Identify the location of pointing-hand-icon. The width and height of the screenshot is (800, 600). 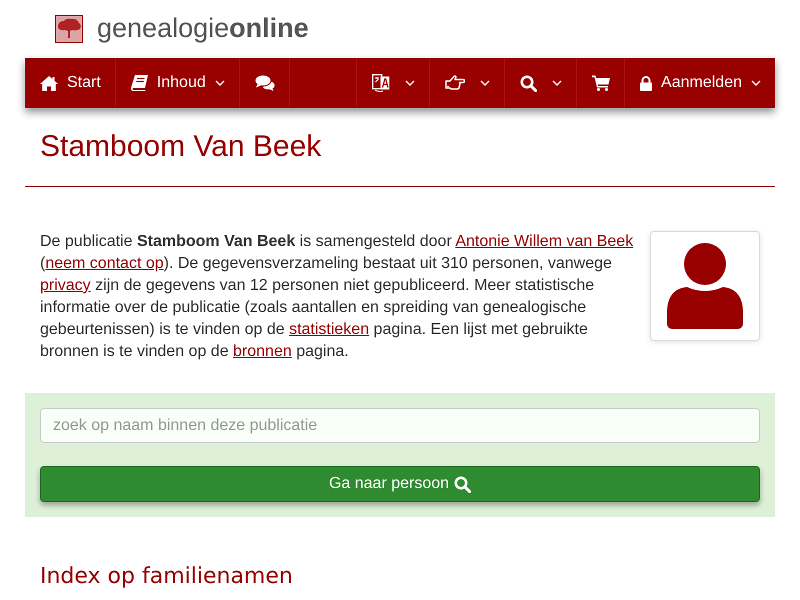
(455, 83).